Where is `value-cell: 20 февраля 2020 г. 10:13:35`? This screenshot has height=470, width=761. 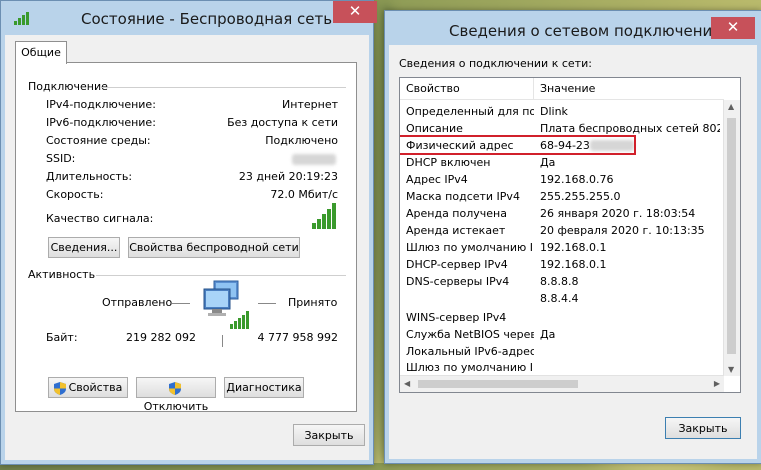
value-cell: 20 февраля 2020 г. 10:13:35 is located at coordinates (622, 230).